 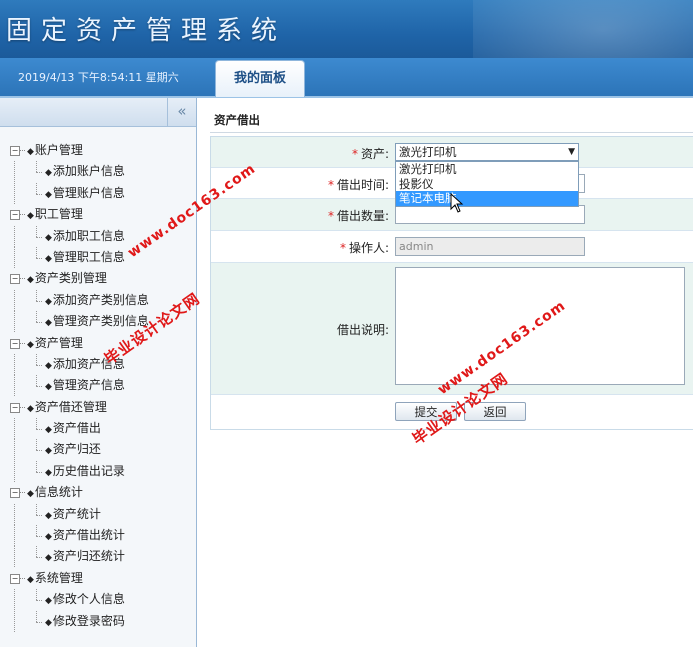 I want to click on app-title: 固定资产管理系统, so click(x=146, y=31).